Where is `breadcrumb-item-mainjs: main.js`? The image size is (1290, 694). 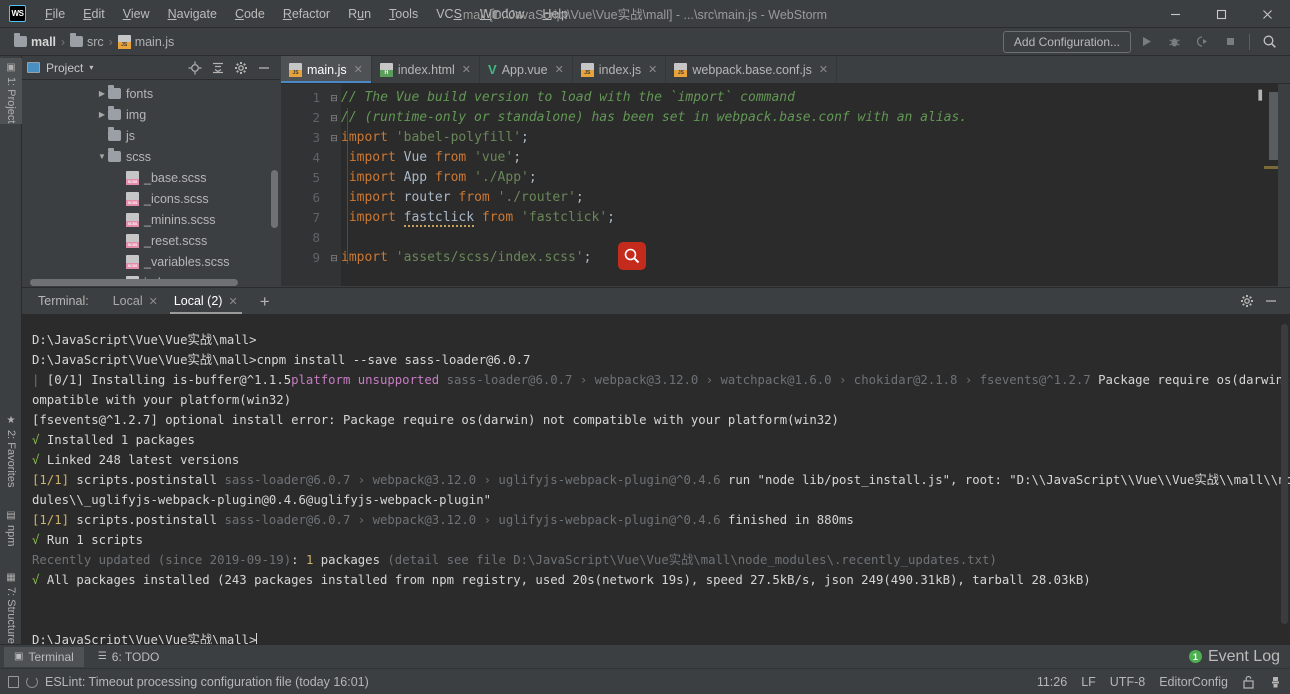 breadcrumb-item-mainjs: main.js is located at coordinates (145, 41).